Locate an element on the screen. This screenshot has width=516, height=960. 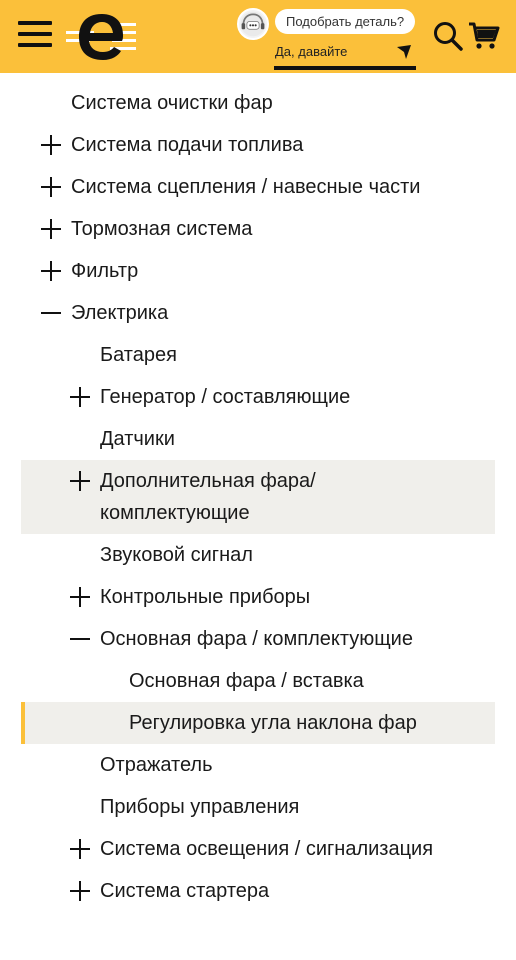
tree-item: Система освещения / сигнализация is located at coordinates (258, 849).